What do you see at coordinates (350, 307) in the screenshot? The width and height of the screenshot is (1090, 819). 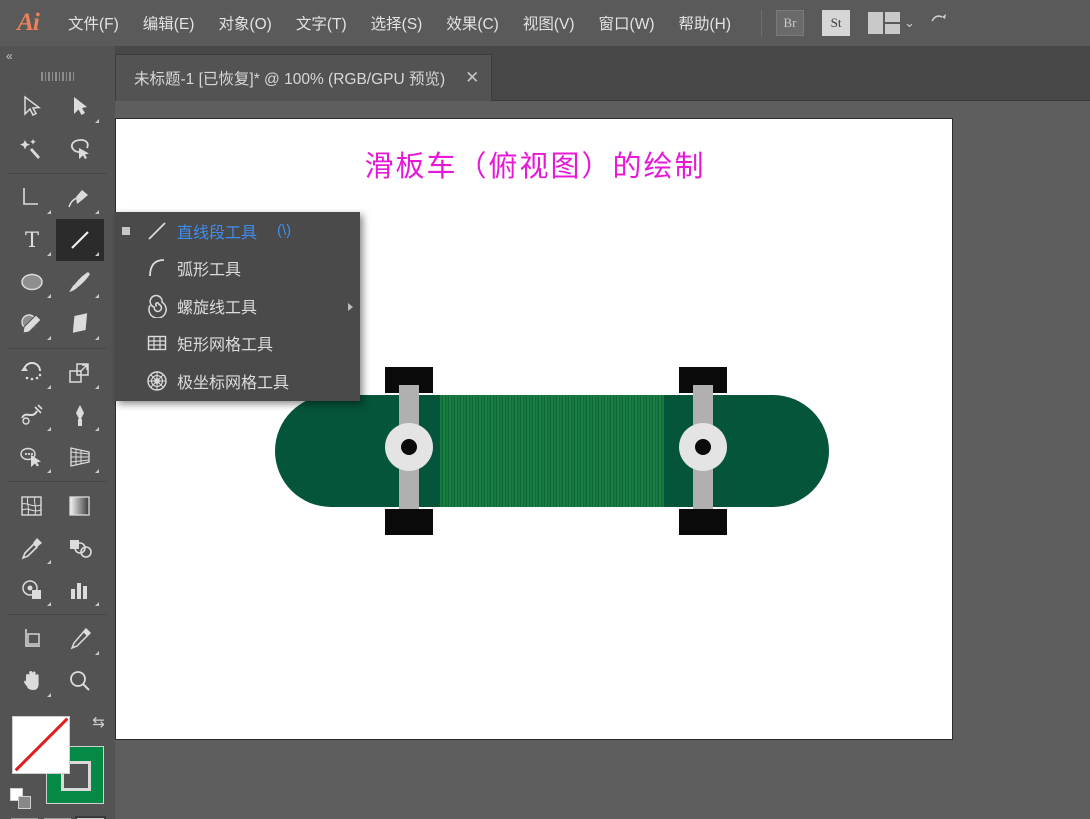 I see `submenu-arrow-icon` at bounding box center [350, 307].